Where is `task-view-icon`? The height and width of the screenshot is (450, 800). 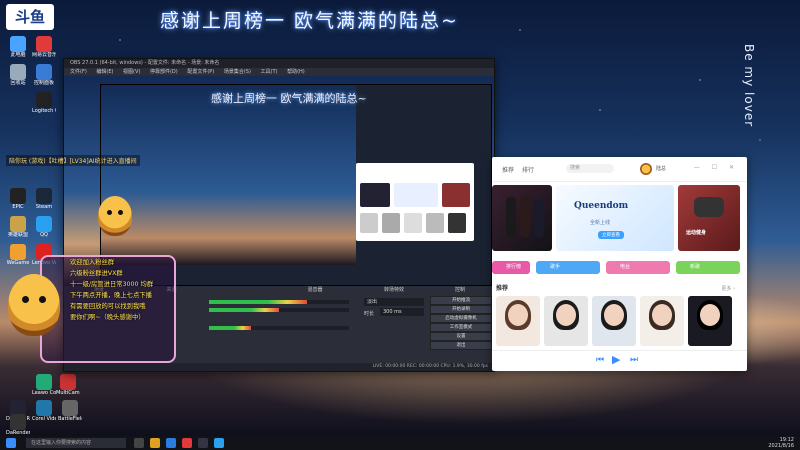 task-view-icon is located at coordinates (139, 443).